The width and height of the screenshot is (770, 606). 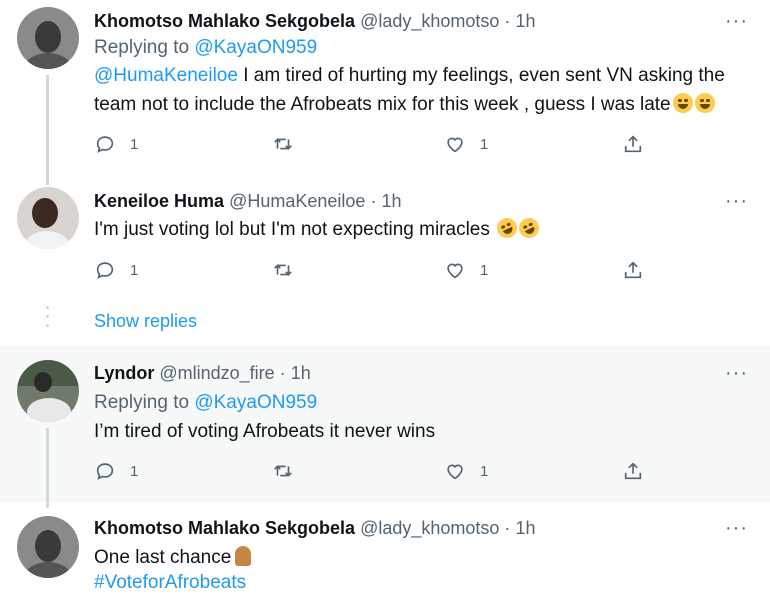 I want to click on tweet-text-line-2: #VoteforAfrobeats, so click(x=170, y=583).